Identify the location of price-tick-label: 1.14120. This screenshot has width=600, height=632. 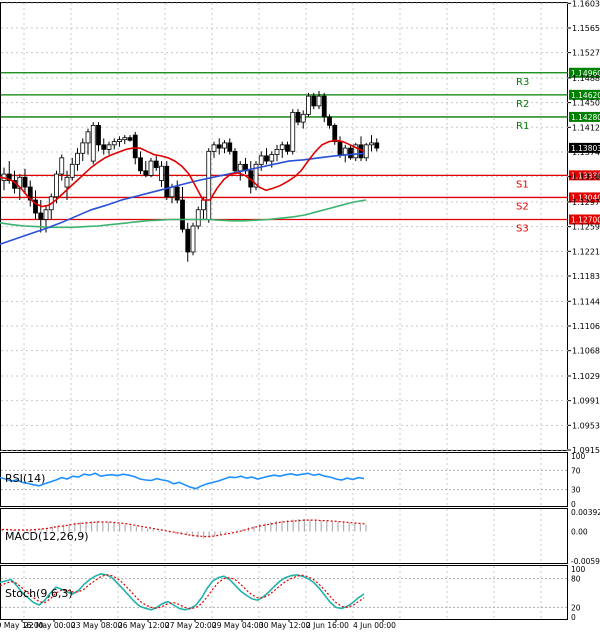
(586, 127).